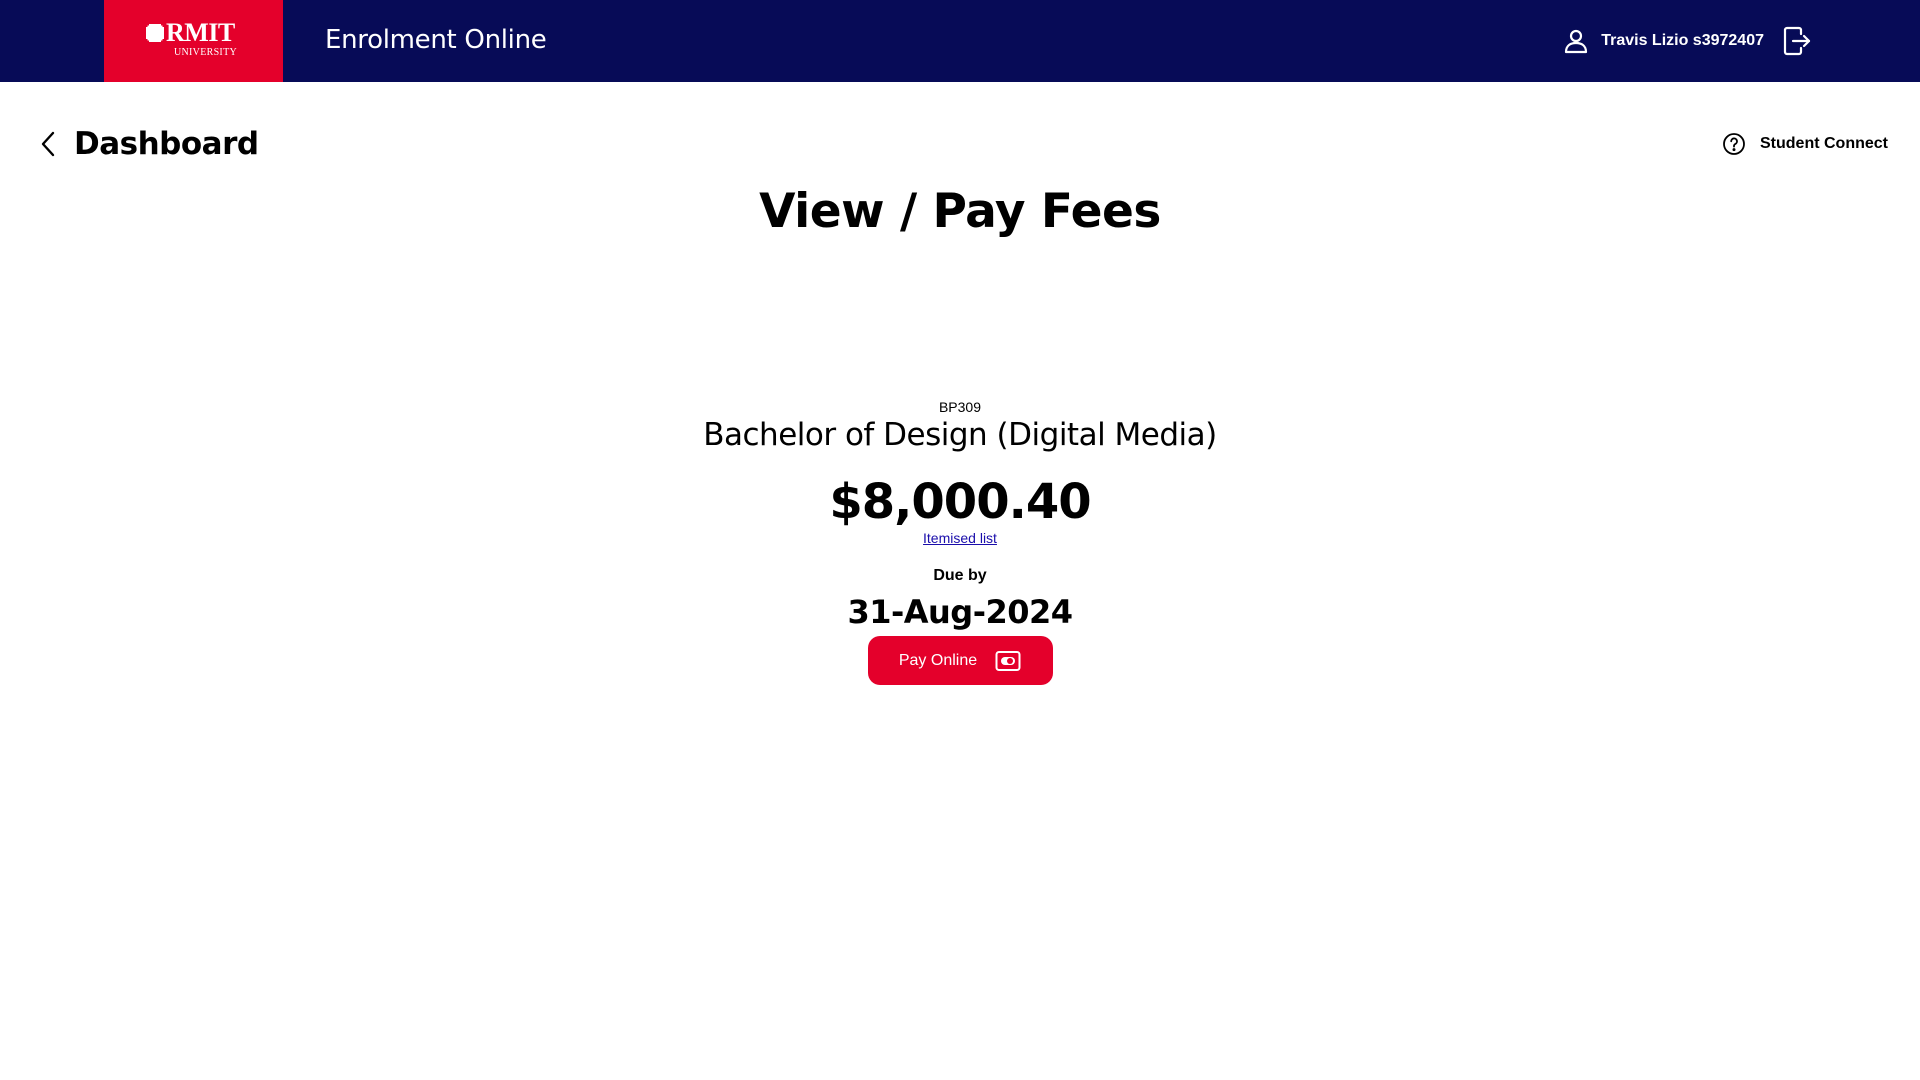 The image size is (1920, 1080). What do you see at coordinates (960, 435) in the screenshot?
I see `program-name: Bachelor of Design (Digital Media)` at bounding box center [960, 435].